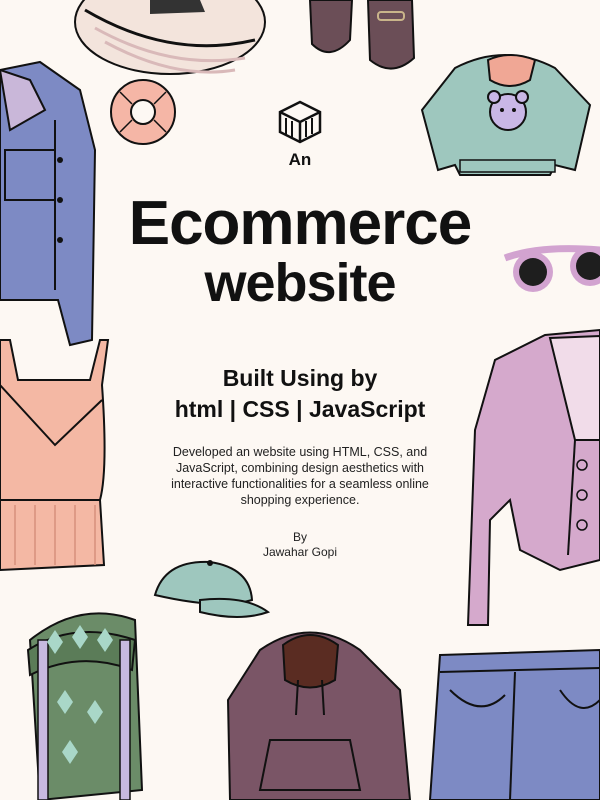 The width and height of the screenshot is (600, 800). I want to click on scrunchie-icon, so click(143, 112).